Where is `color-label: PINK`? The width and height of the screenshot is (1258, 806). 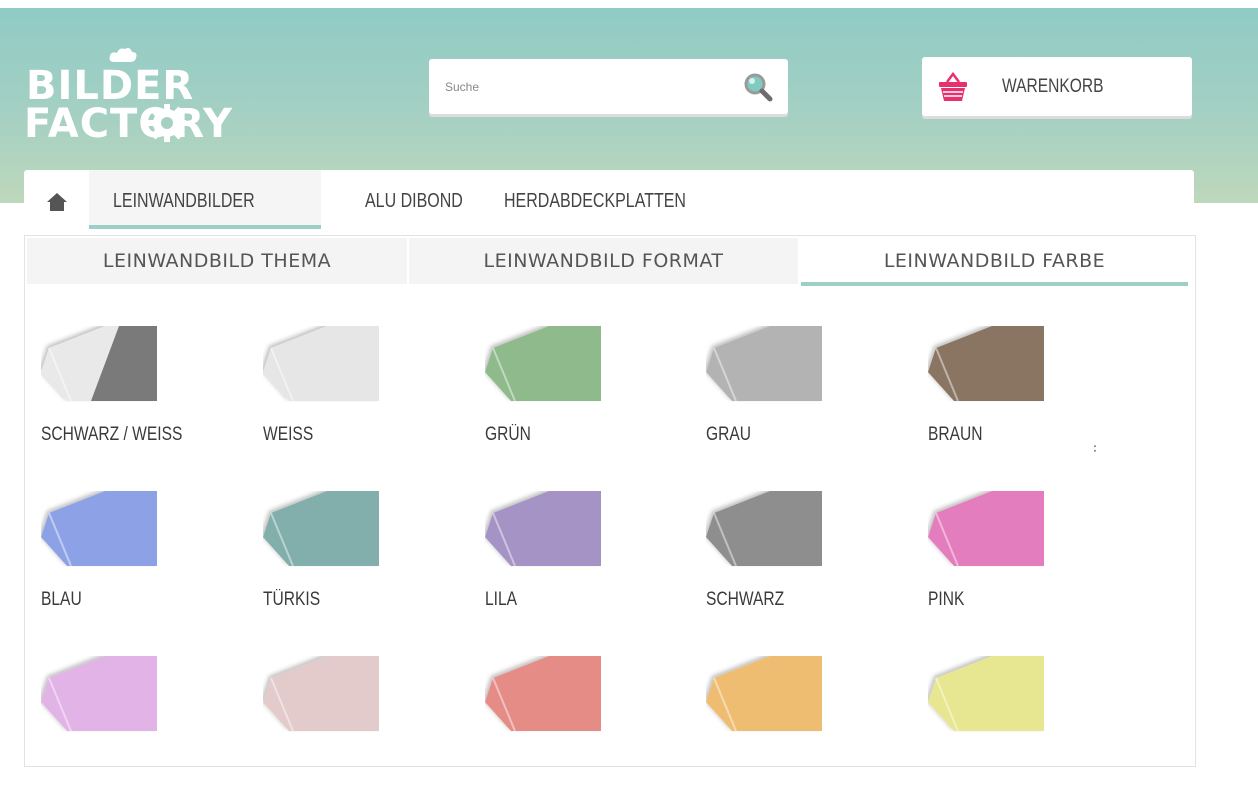 color-label: PINK is located at coordinates (946, 599).